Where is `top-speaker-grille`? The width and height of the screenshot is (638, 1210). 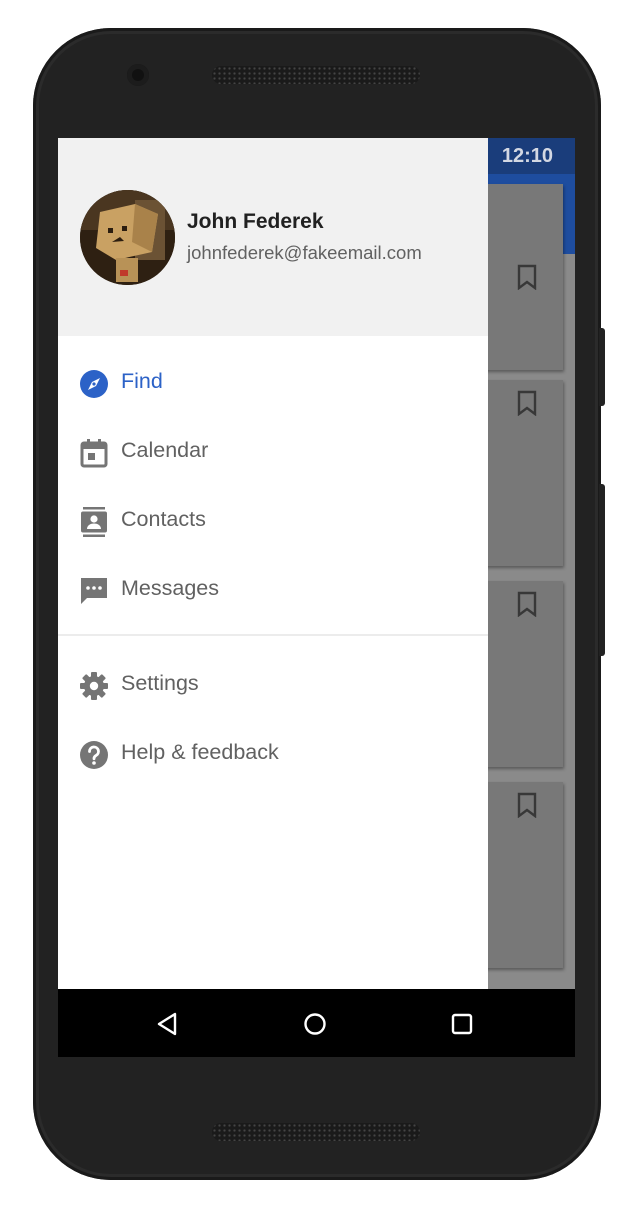 top-speaker-grille is located at coordinates (316, 75).